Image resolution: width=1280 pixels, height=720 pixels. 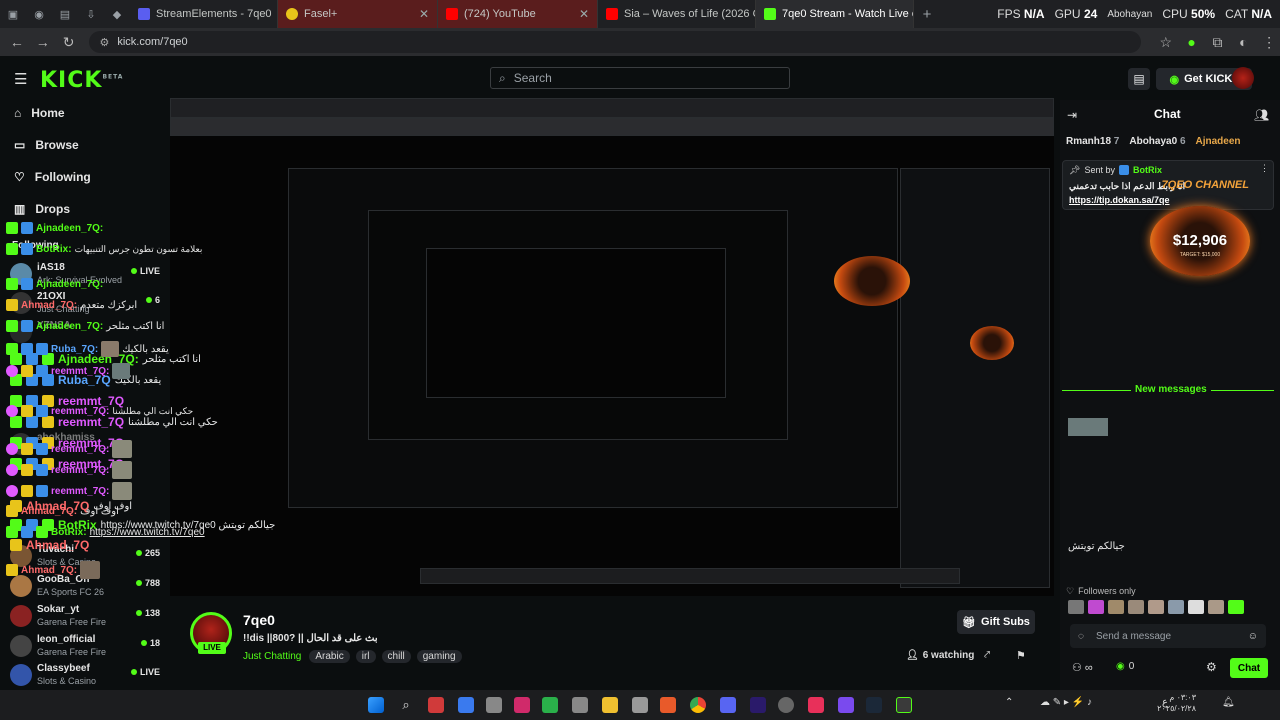 What do you see at coordinates (43, 42) in the screenshot?
I see `forward-icon: →` at bounding box center [43, 42].